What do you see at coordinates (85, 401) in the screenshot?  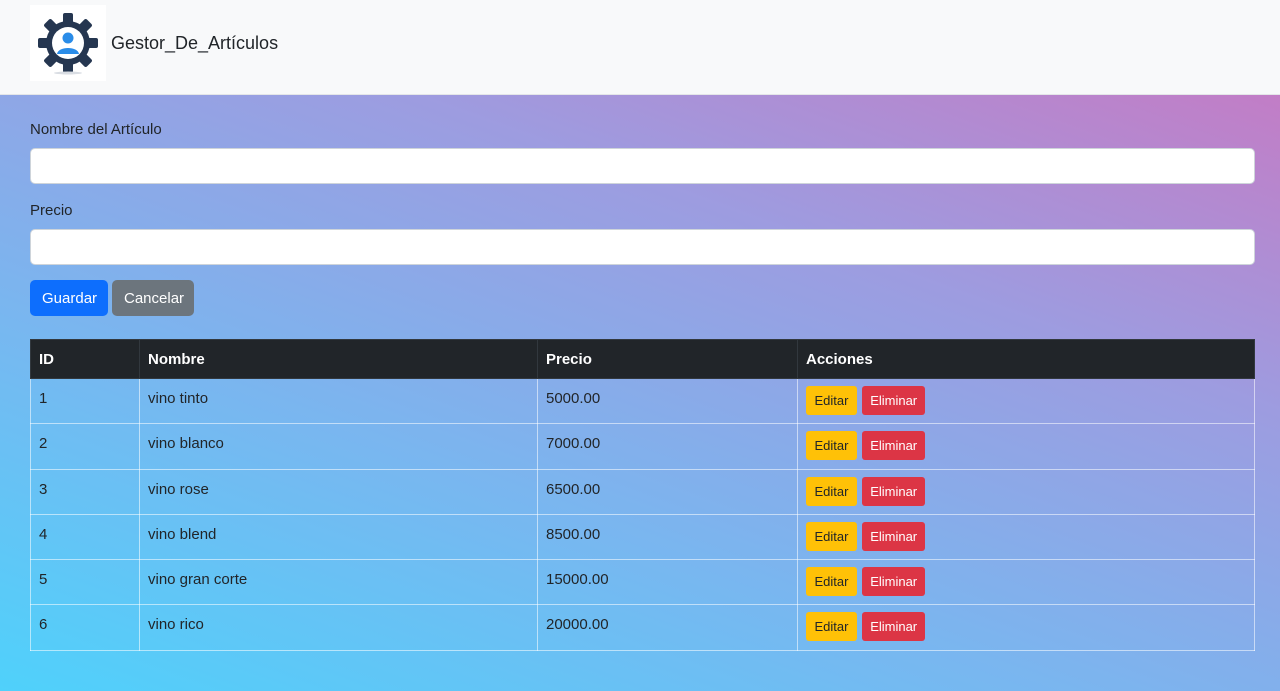 I see `cell-id: 1` at bounding box center [85, 401].